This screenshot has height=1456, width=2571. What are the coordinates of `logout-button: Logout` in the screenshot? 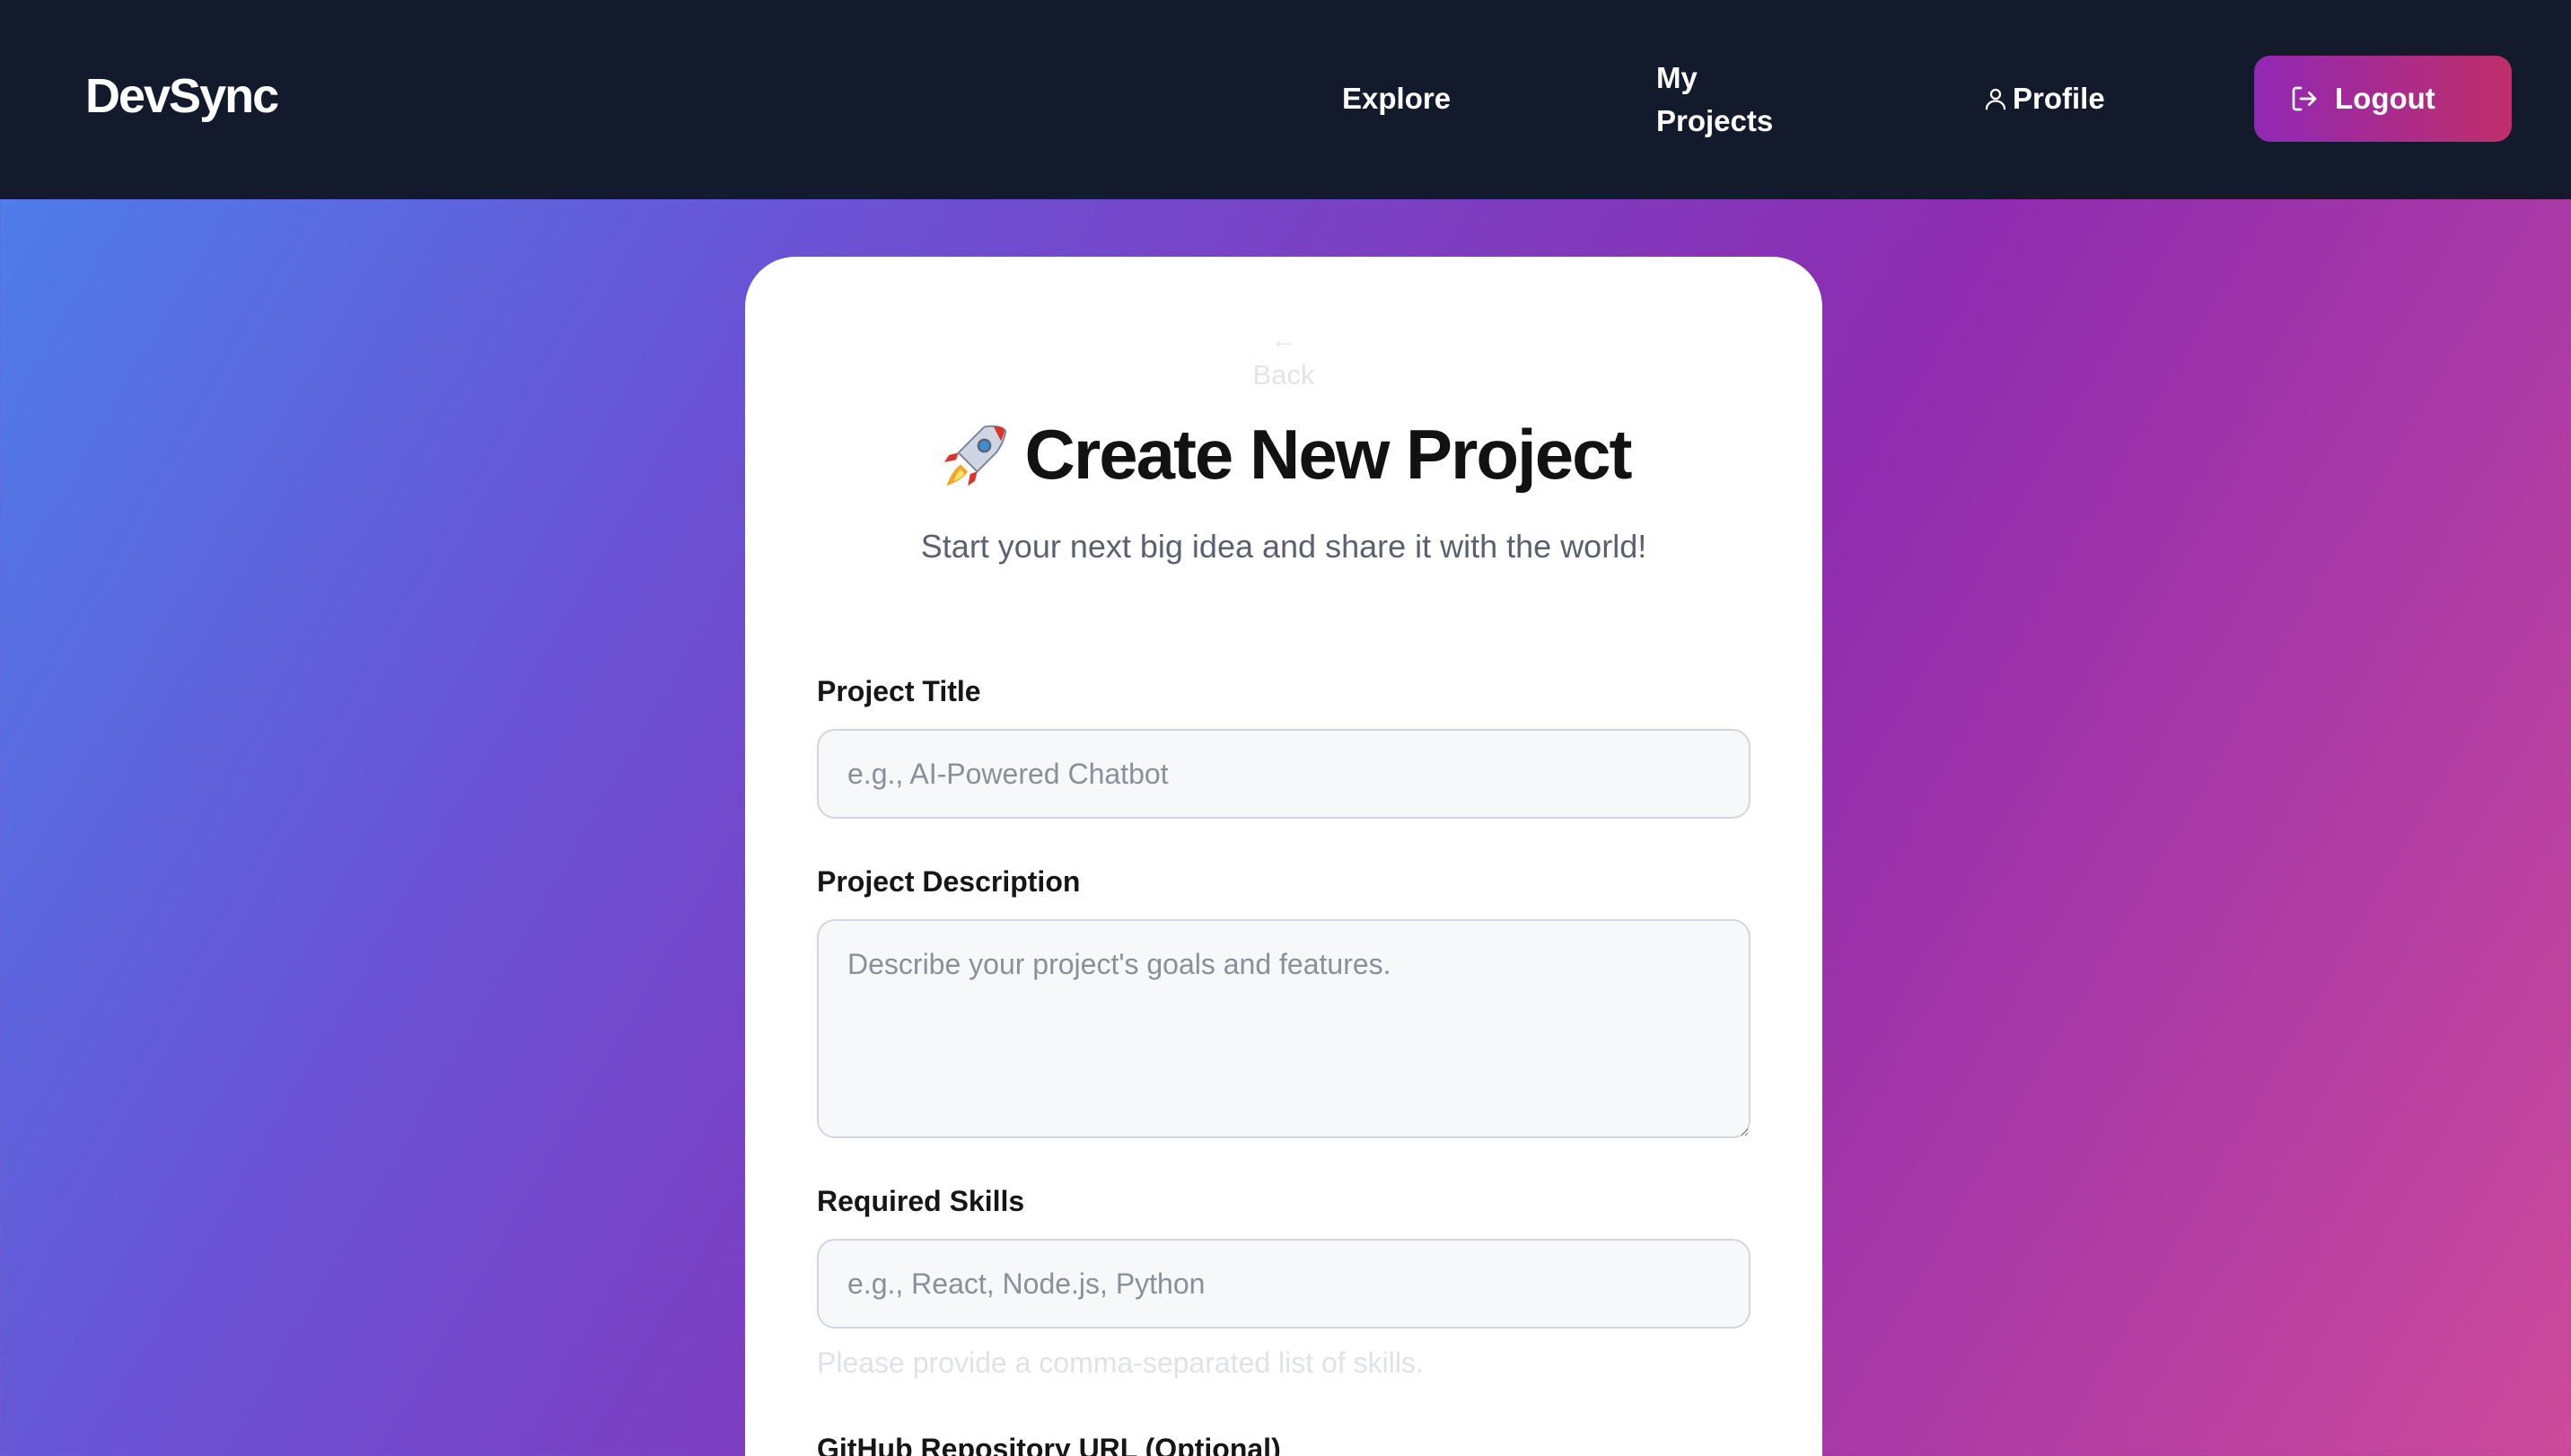 It's located at (2383, 99).